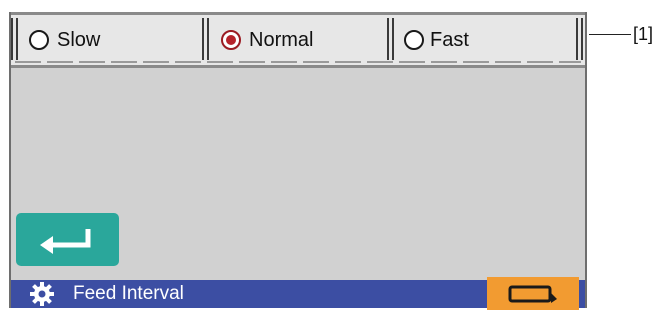 The height and width of the screenshot is (332, 660). I want to click on option-normal: Normal, so click(296, 40).